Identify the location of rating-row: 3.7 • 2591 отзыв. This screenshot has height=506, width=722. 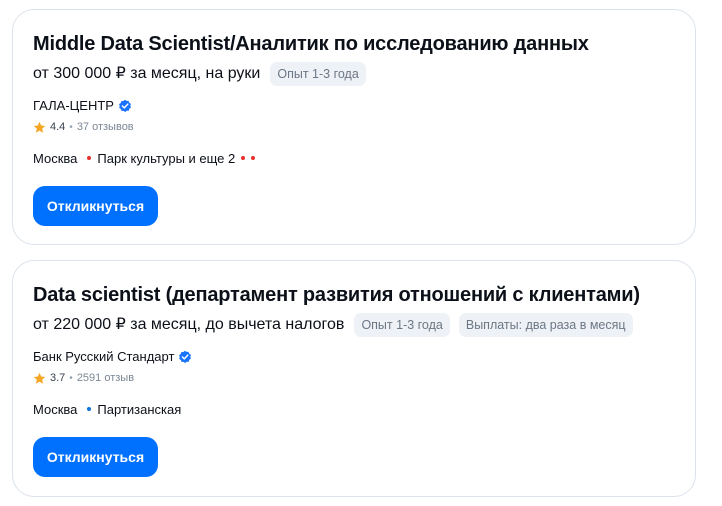
(83, 378).